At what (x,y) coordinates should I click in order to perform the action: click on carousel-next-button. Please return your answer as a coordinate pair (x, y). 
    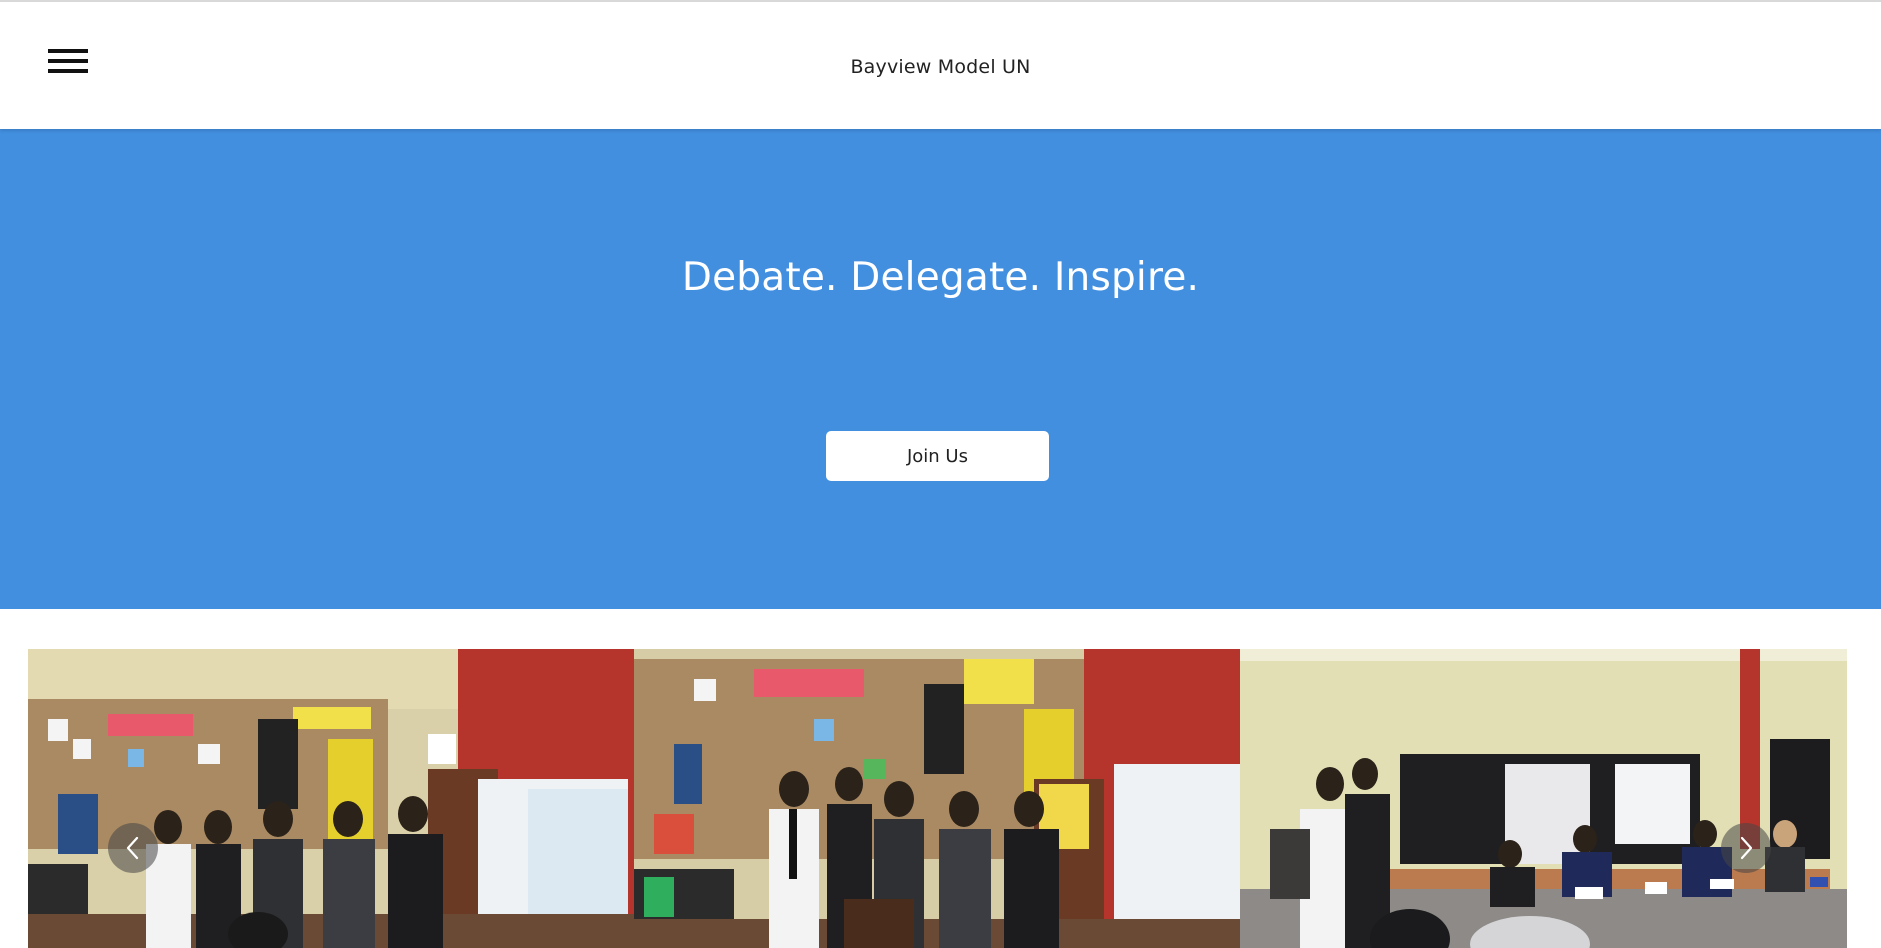
    Looking at the image, I should click on (1746, 848).